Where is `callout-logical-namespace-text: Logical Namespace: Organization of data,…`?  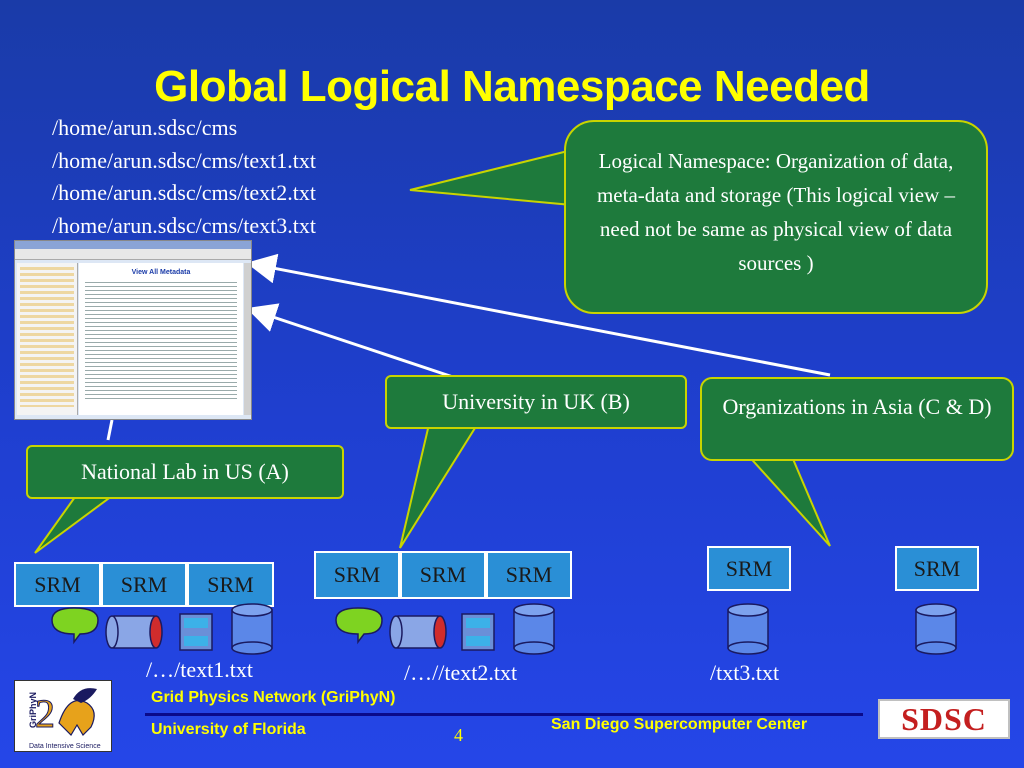
callout-logical-namespace-text: Logical Namespace: Organization of data,… is located at coordinates (776, 212).